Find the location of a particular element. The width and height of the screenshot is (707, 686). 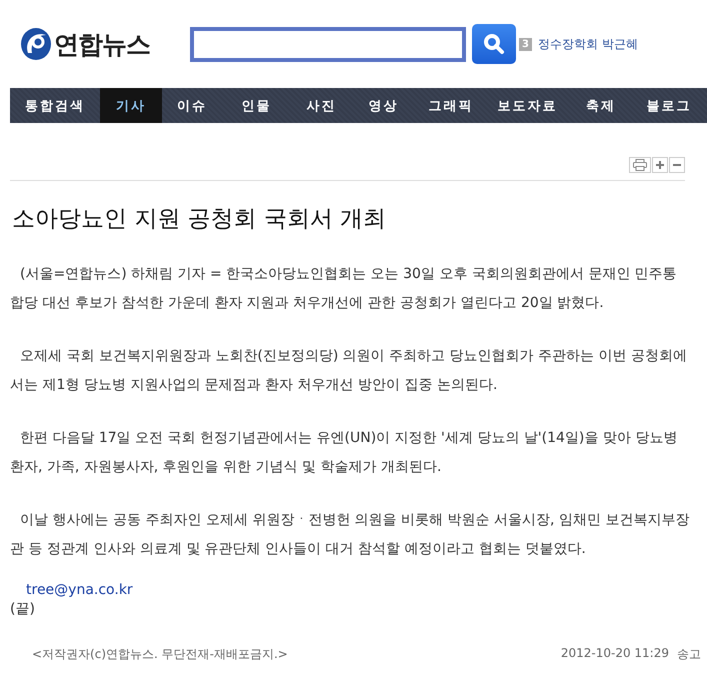

print-button is located at coordinates (640, 165).